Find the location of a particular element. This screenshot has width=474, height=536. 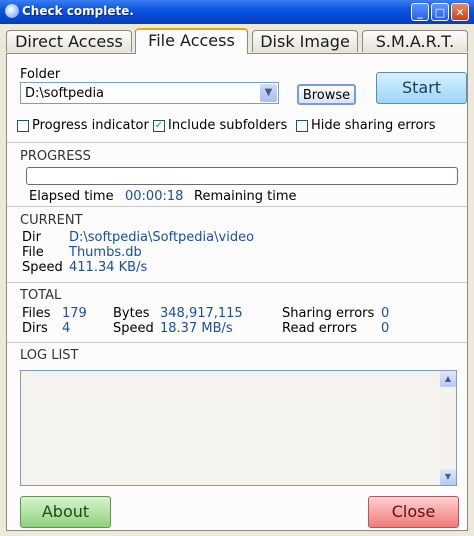

progress-indicator-checkbox is located at coordinates (23, 126).